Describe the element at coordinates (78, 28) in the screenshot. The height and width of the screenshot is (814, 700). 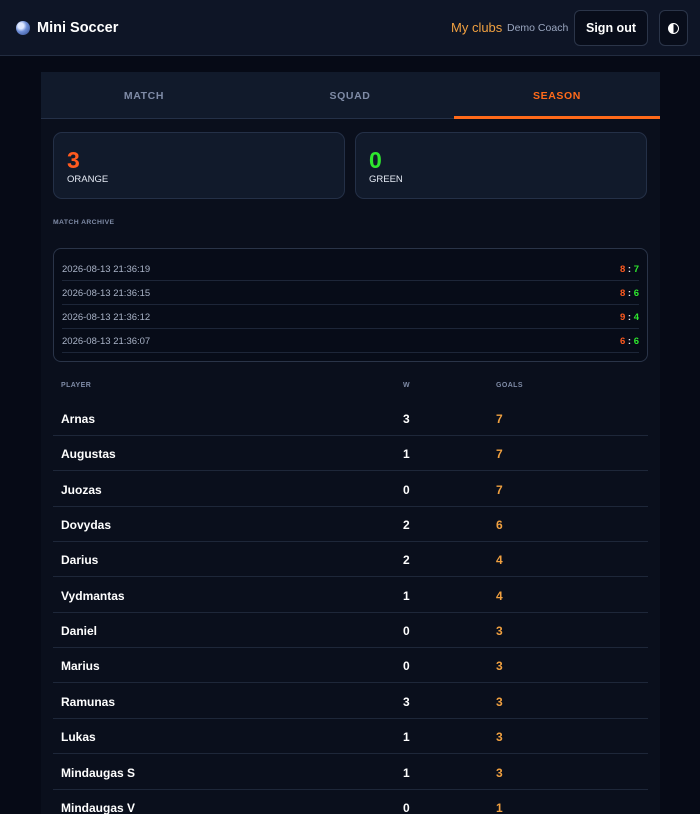
I see `app-title: Mini Soccer` at that location.